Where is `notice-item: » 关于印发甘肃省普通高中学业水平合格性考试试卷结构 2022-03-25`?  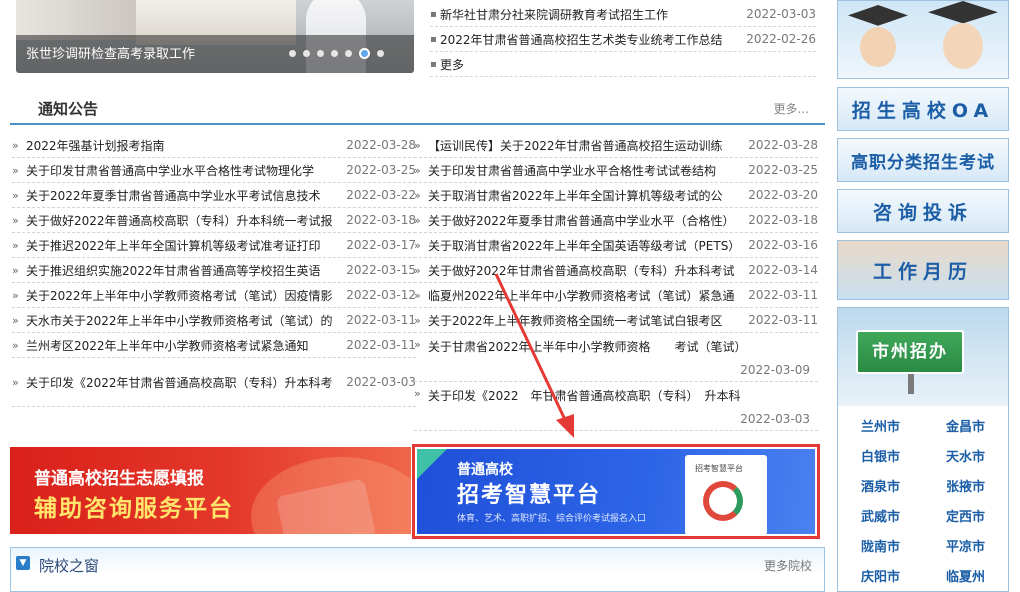 notice-item: » 关于印发甘肃省普通高中学业水平合格性考试试卷结构 2022-03-25 is located at coordinates (616, 170).